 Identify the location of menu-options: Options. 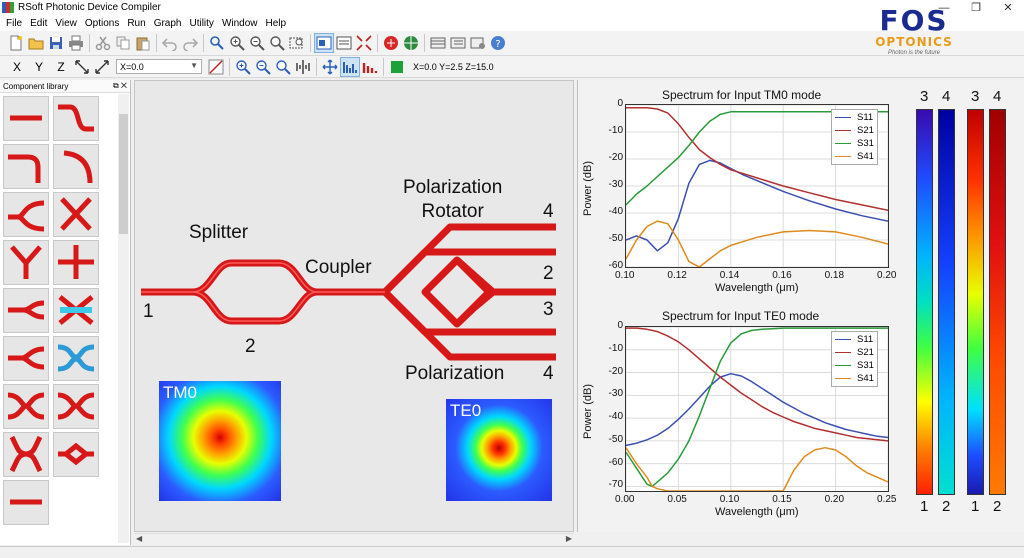
(102, 23).